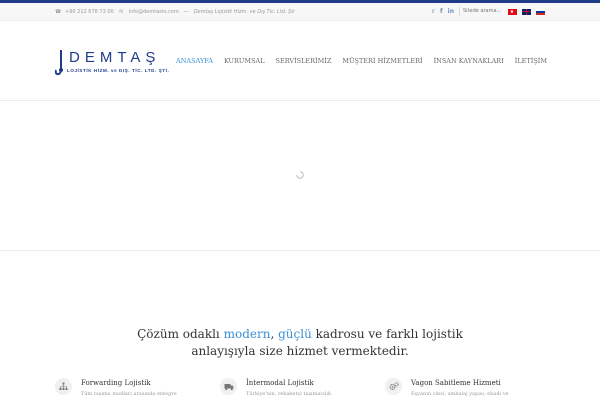 This screenshot has width=600, height=408. Describe the element at coordinates (154, 12) in the screenshot. I see `email-address: info@demtasts.com` at that location.